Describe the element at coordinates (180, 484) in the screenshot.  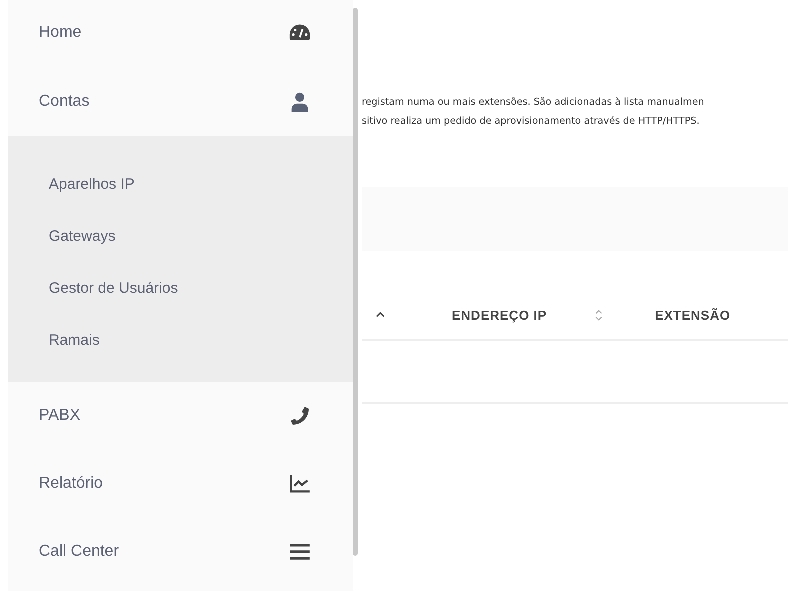
I see `sidebar-item: Relatório` at that location.